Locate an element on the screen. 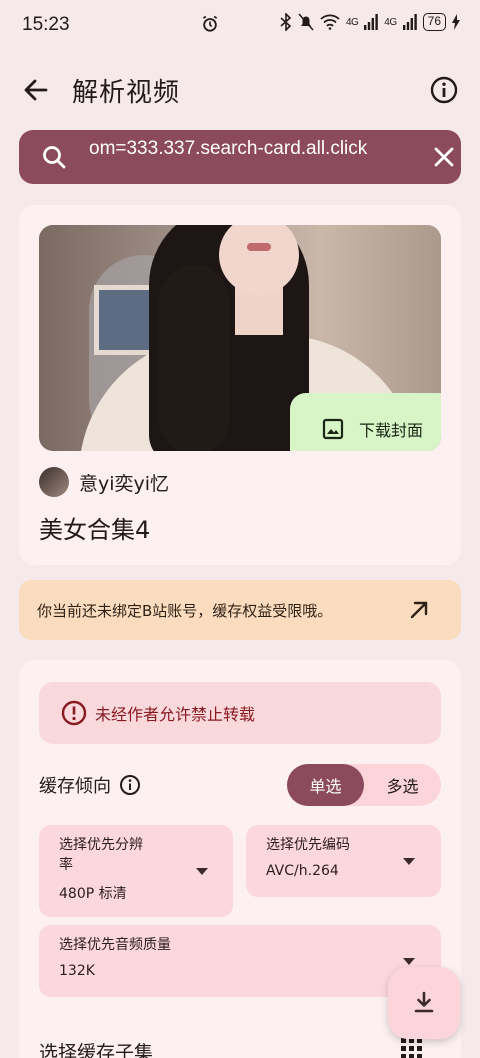 This screenshot has height=1058, width=480. warning-text: 未经作者允许禁止转载 is located at coordinates (175, 714).